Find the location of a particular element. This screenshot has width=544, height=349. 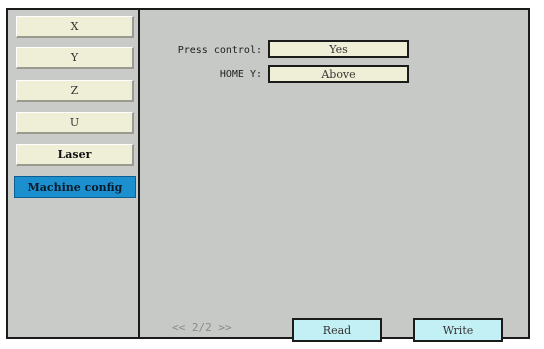

sidebar-item-label: Machine config is located at coordinates (75, 187).